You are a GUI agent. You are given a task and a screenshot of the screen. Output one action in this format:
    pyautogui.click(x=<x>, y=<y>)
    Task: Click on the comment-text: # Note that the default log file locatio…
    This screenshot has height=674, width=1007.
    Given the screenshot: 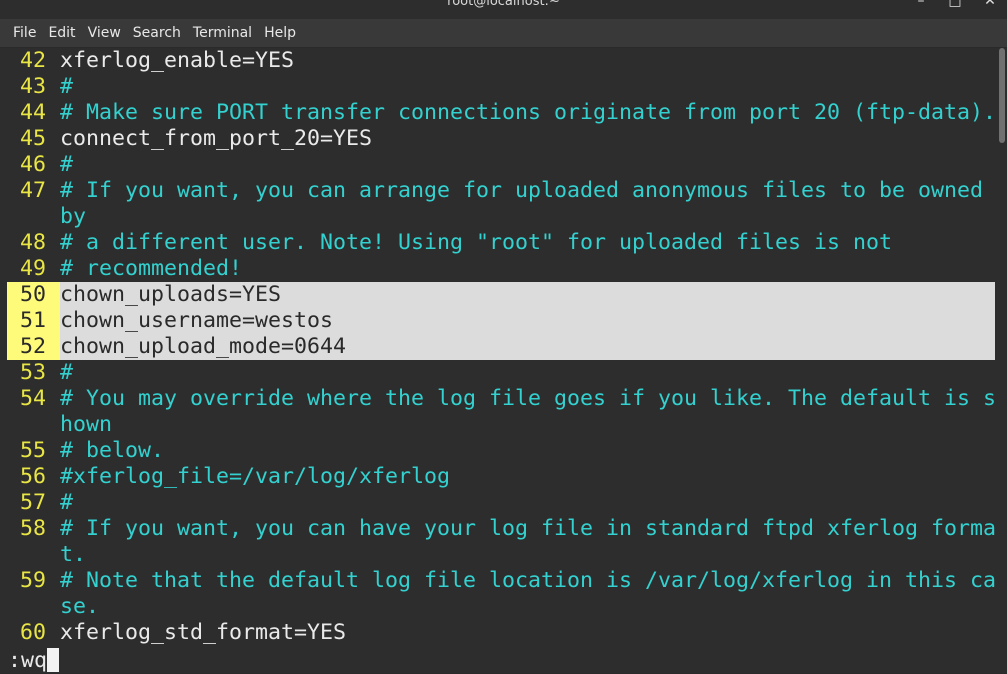 What is the action you would take?
    pyautogui.click(x=528, y=580)
    